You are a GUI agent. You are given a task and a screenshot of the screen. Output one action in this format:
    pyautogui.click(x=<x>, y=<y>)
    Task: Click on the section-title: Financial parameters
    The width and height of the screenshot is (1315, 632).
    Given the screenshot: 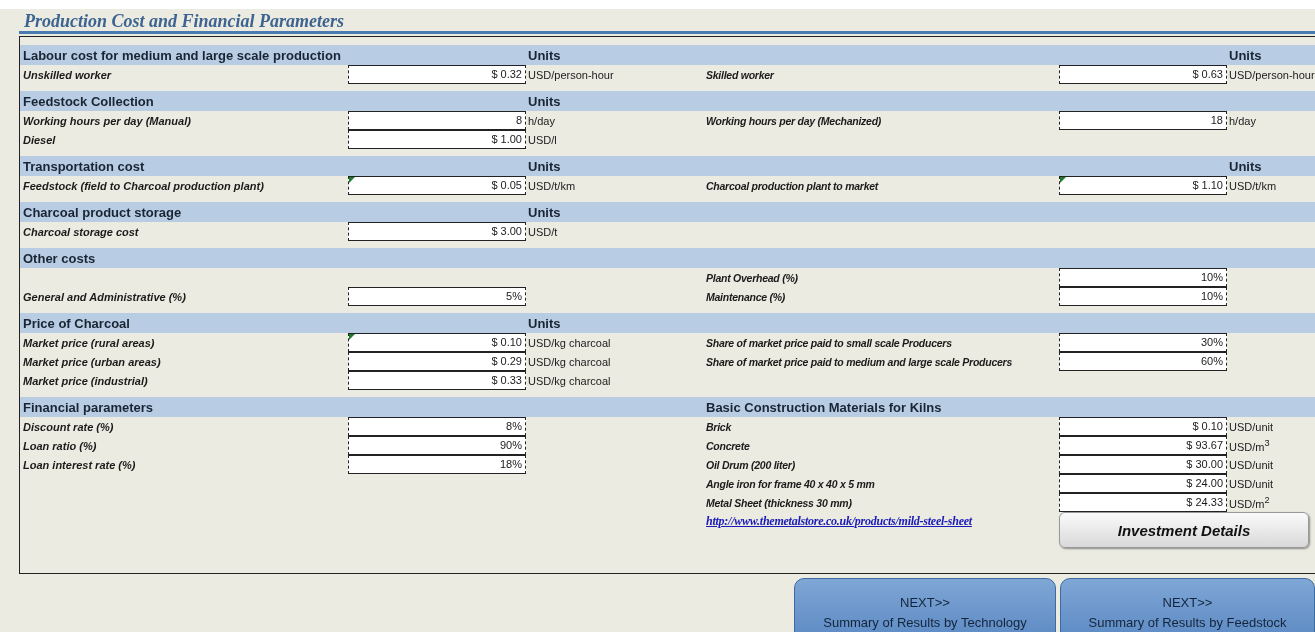 What is the action you would take?
    pyautogui.click(x=88, y=407)
    